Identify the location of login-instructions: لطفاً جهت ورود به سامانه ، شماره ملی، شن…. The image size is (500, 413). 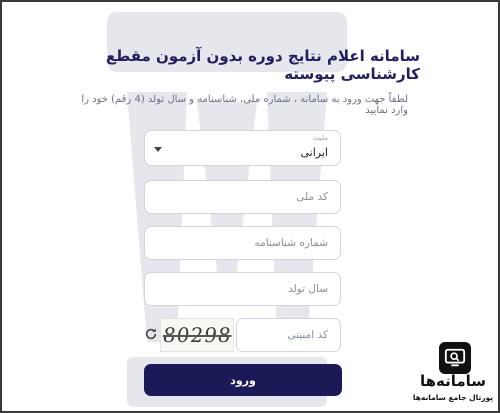
(244, 105).